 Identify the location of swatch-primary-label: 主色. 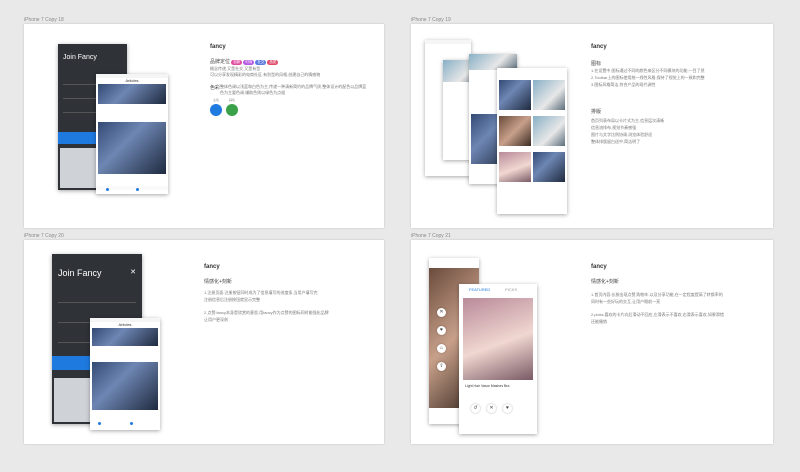
(216, 100).